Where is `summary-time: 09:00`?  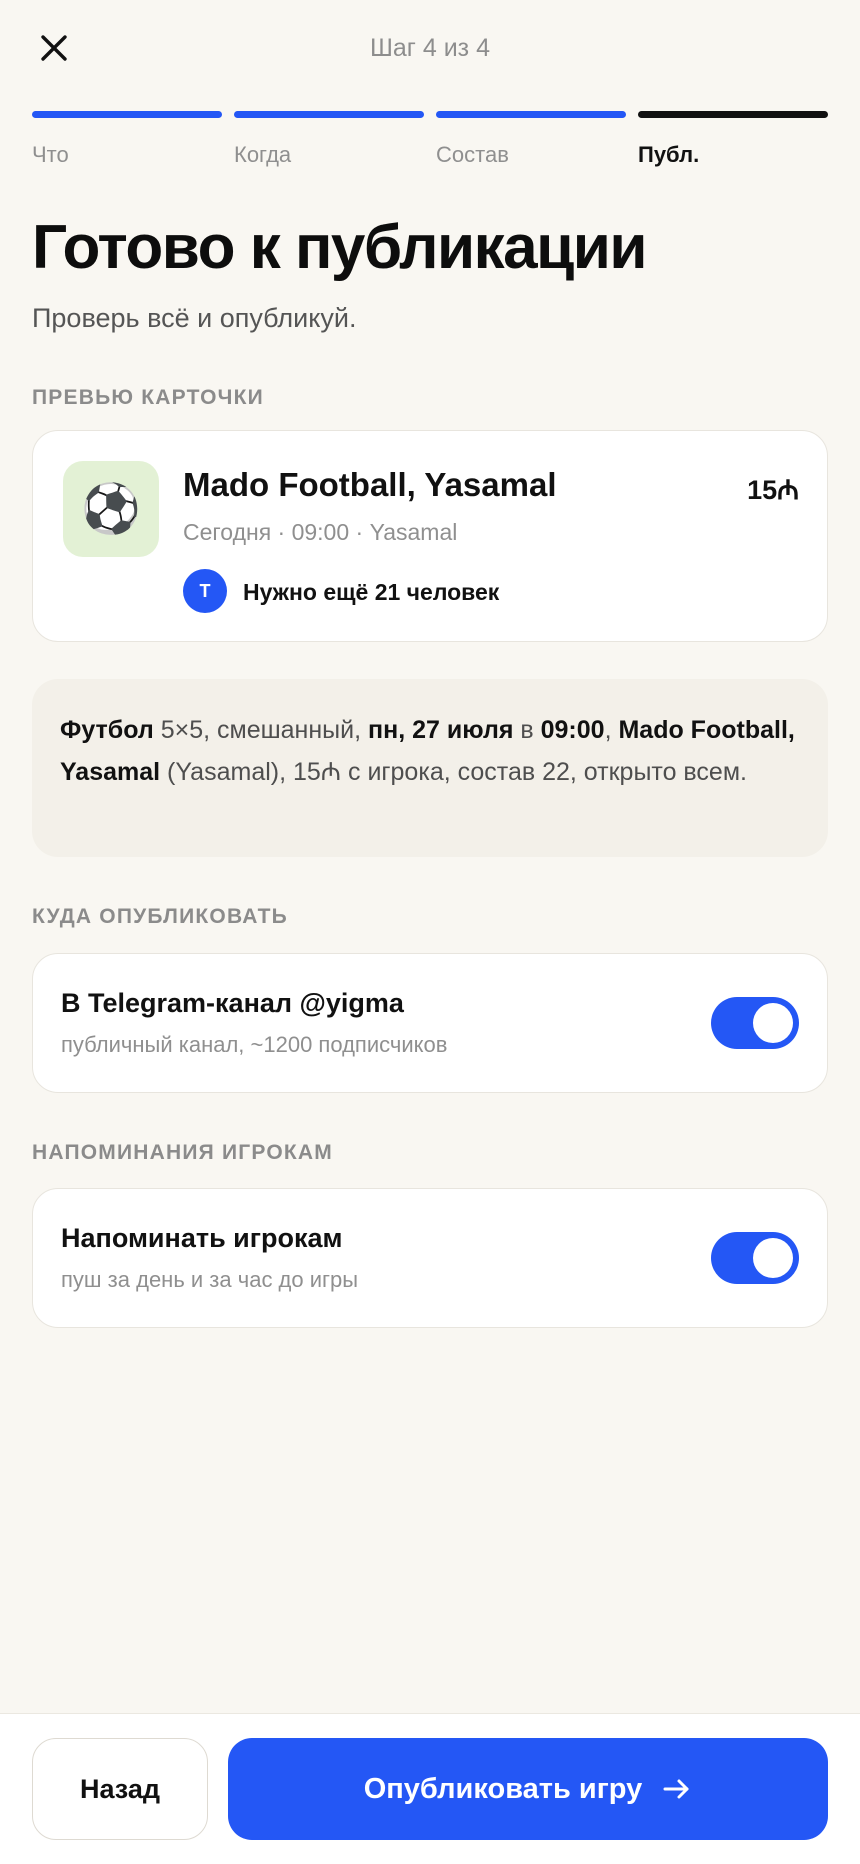 summary-time: 09:00 is located at coordinates (572, 730).